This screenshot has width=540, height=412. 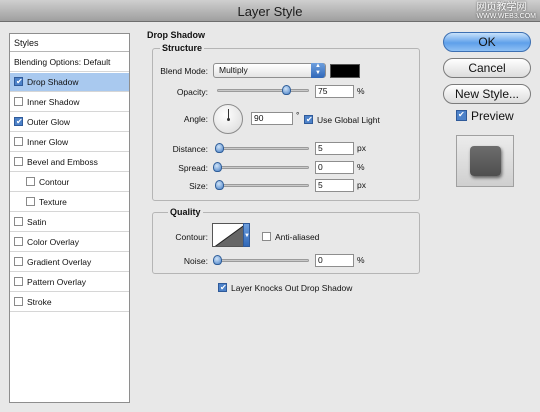 What do you see at coordinates (62, 62) in the screenshot?
I see `style-item-label: Blending Options: Default` at bounding box center [62, 62].